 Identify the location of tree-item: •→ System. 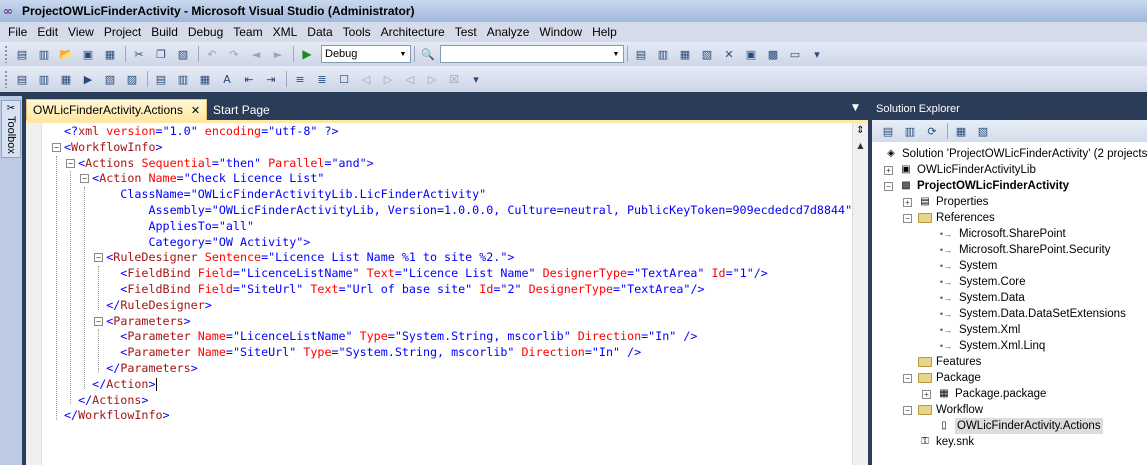
(959, 266).